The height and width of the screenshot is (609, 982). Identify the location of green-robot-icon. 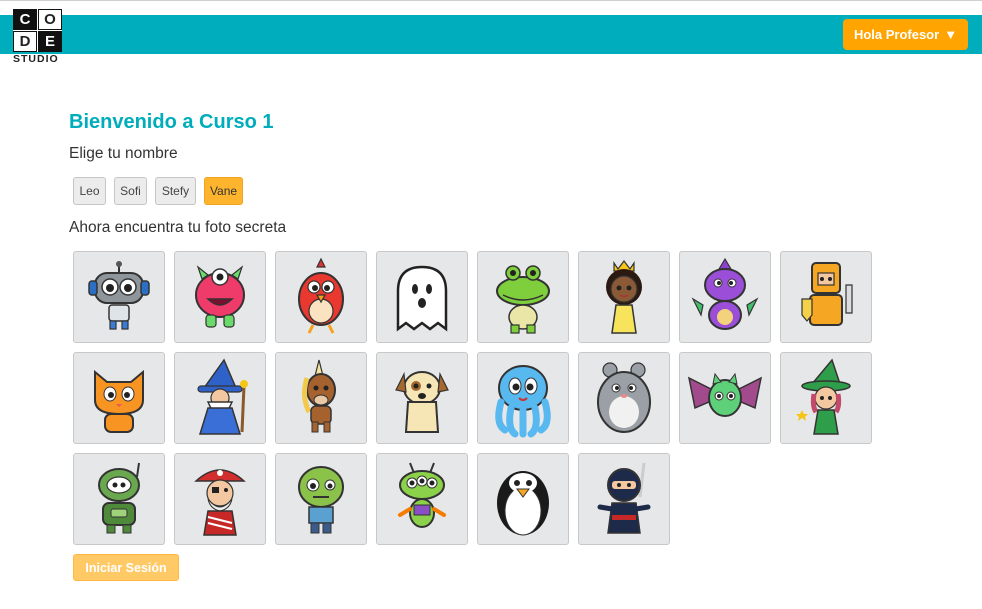
(119, 498).